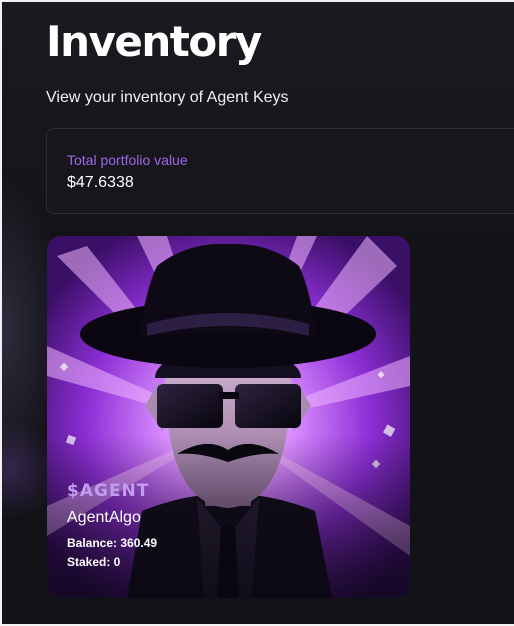 This screenshot has width=514, height=626. I want to click on agent-staked: Staked: 0, so click(94, 562).